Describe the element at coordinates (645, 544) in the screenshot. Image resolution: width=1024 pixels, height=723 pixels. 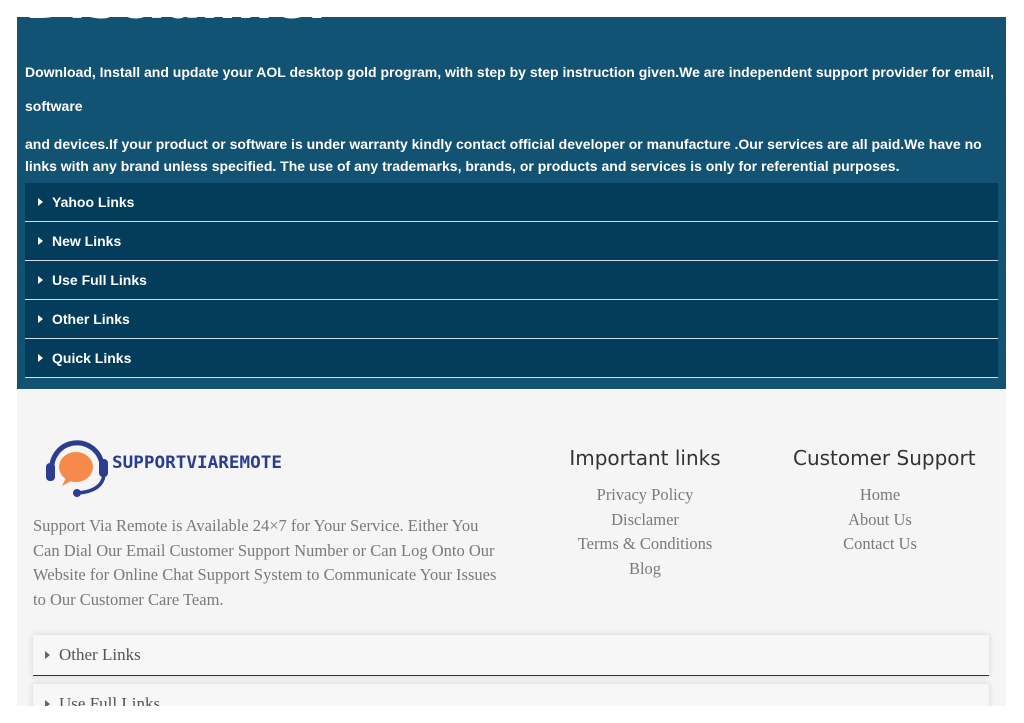
I see `terms-conditions-link: Terms & Conditions` at that location.